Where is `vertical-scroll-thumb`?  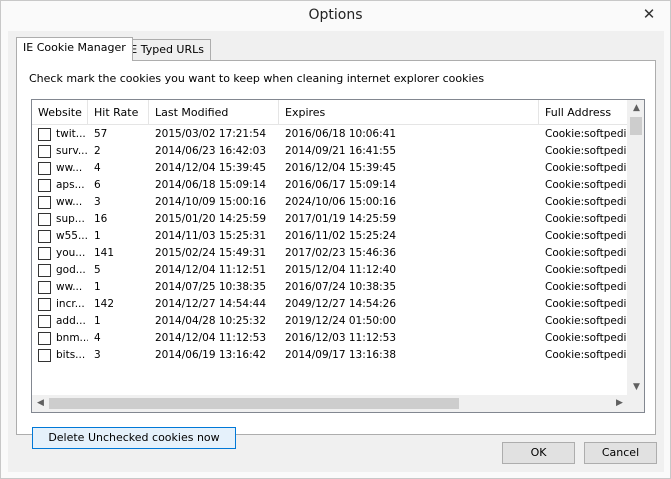
vertical-scroll-thumb is located at coordinates (636, 126).